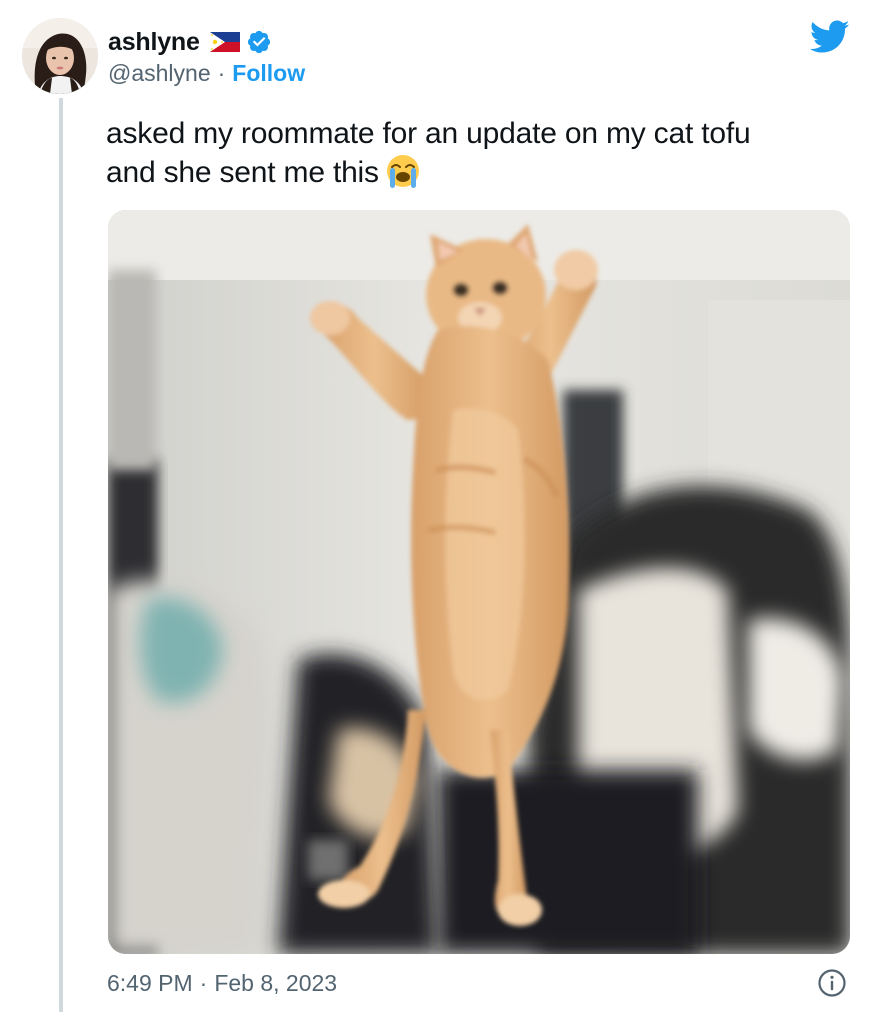 Image resolution: width=880 pixels, height=1012 pixels. What do you see at coordinates (832, 983) in the screenshot?
I see `info-icon` at bounding box center [832, 983].